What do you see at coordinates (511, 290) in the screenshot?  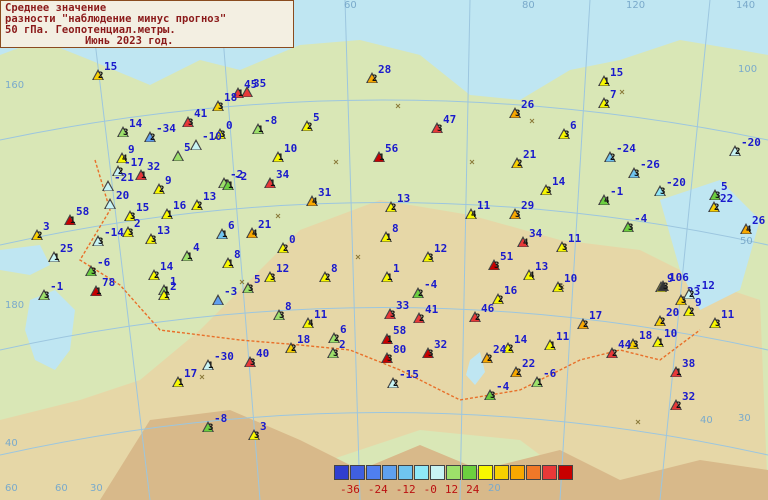 I see `station-value: 16` at bounding box center [511, 290].